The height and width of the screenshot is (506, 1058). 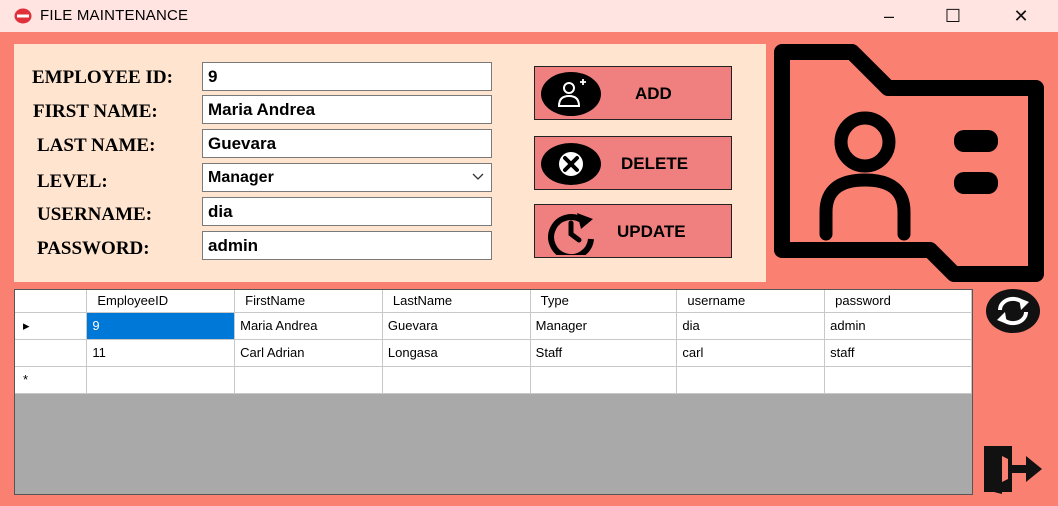 I want to click on new-row-marker: *, so click(x=51, y=380).